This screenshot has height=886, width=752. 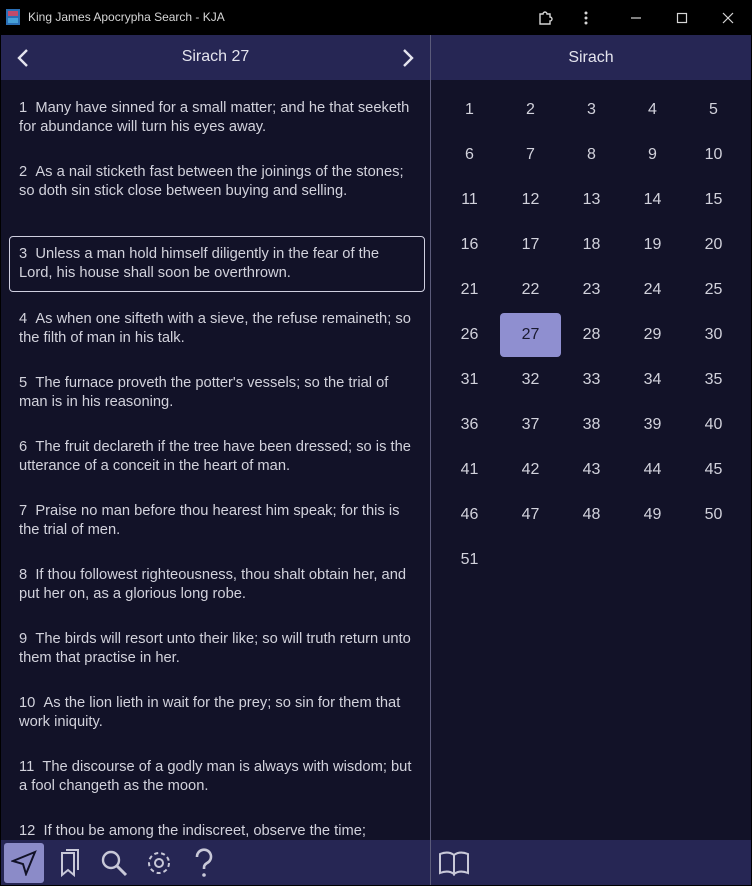 I want to click on chapter-cell: 26, so click(x=469, y=335).